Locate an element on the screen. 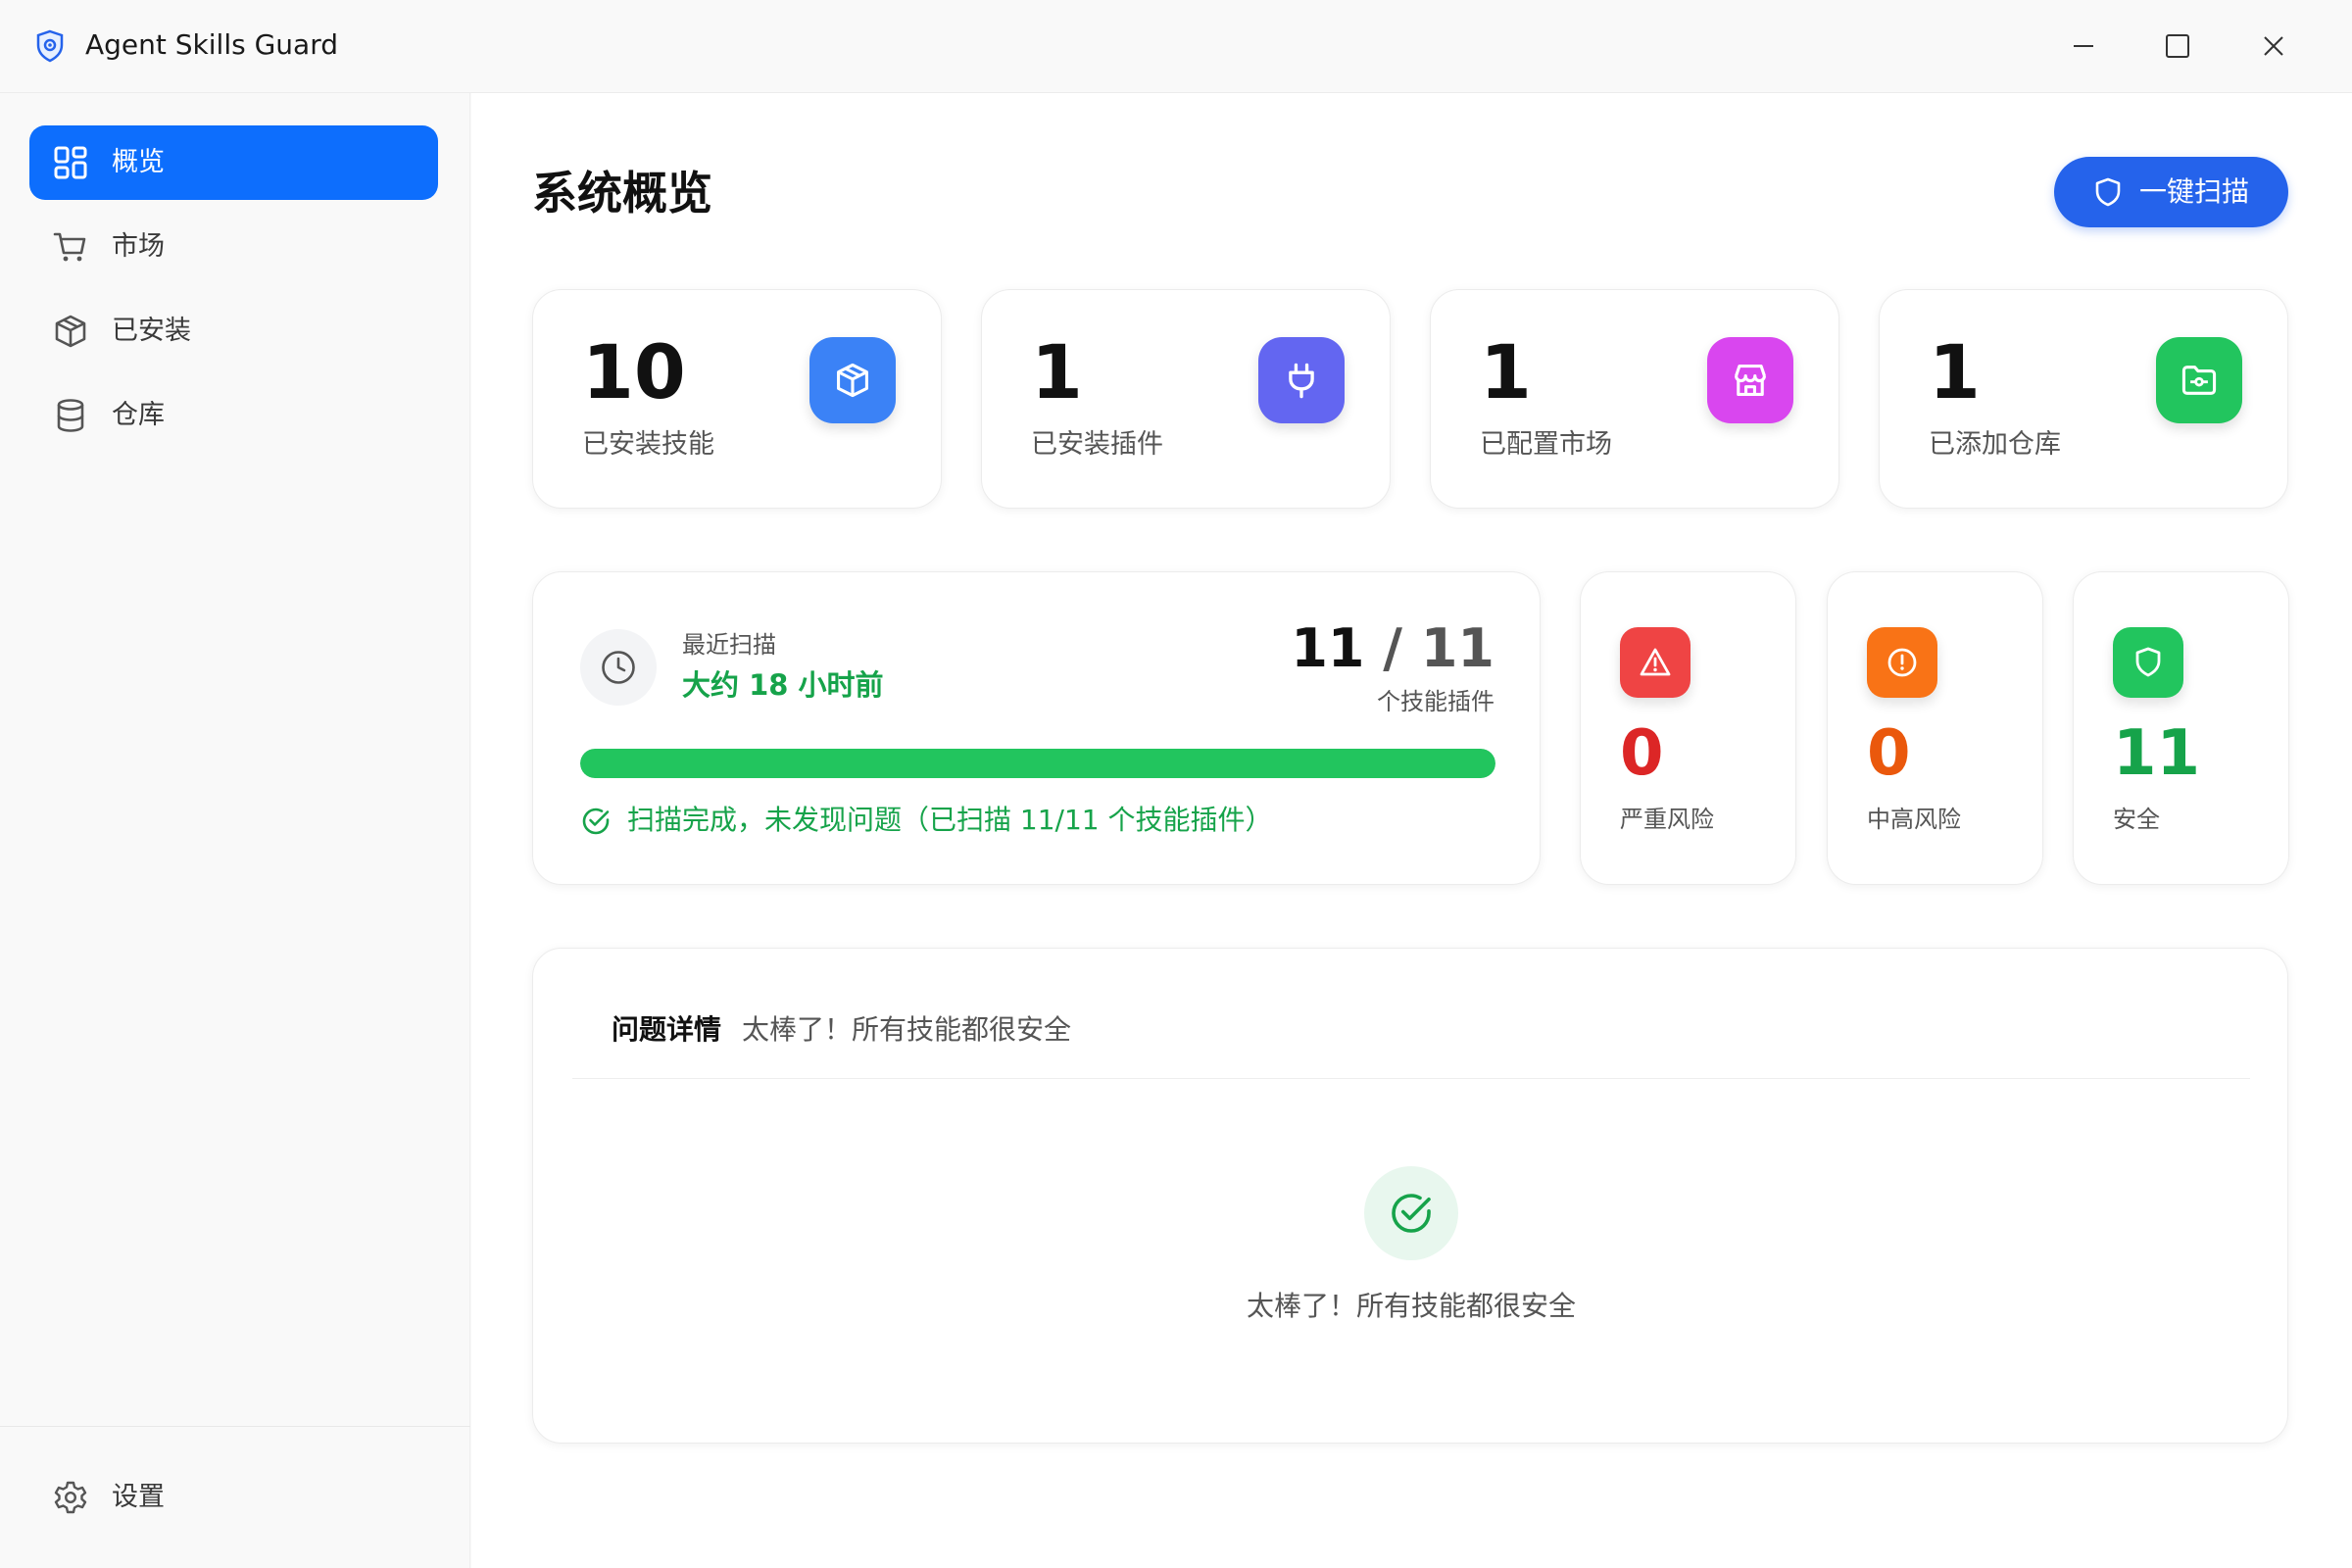 The width and height of the screenshot is (2352, 1568). risk-label: 安全 is located at coordinates (2136, 819).